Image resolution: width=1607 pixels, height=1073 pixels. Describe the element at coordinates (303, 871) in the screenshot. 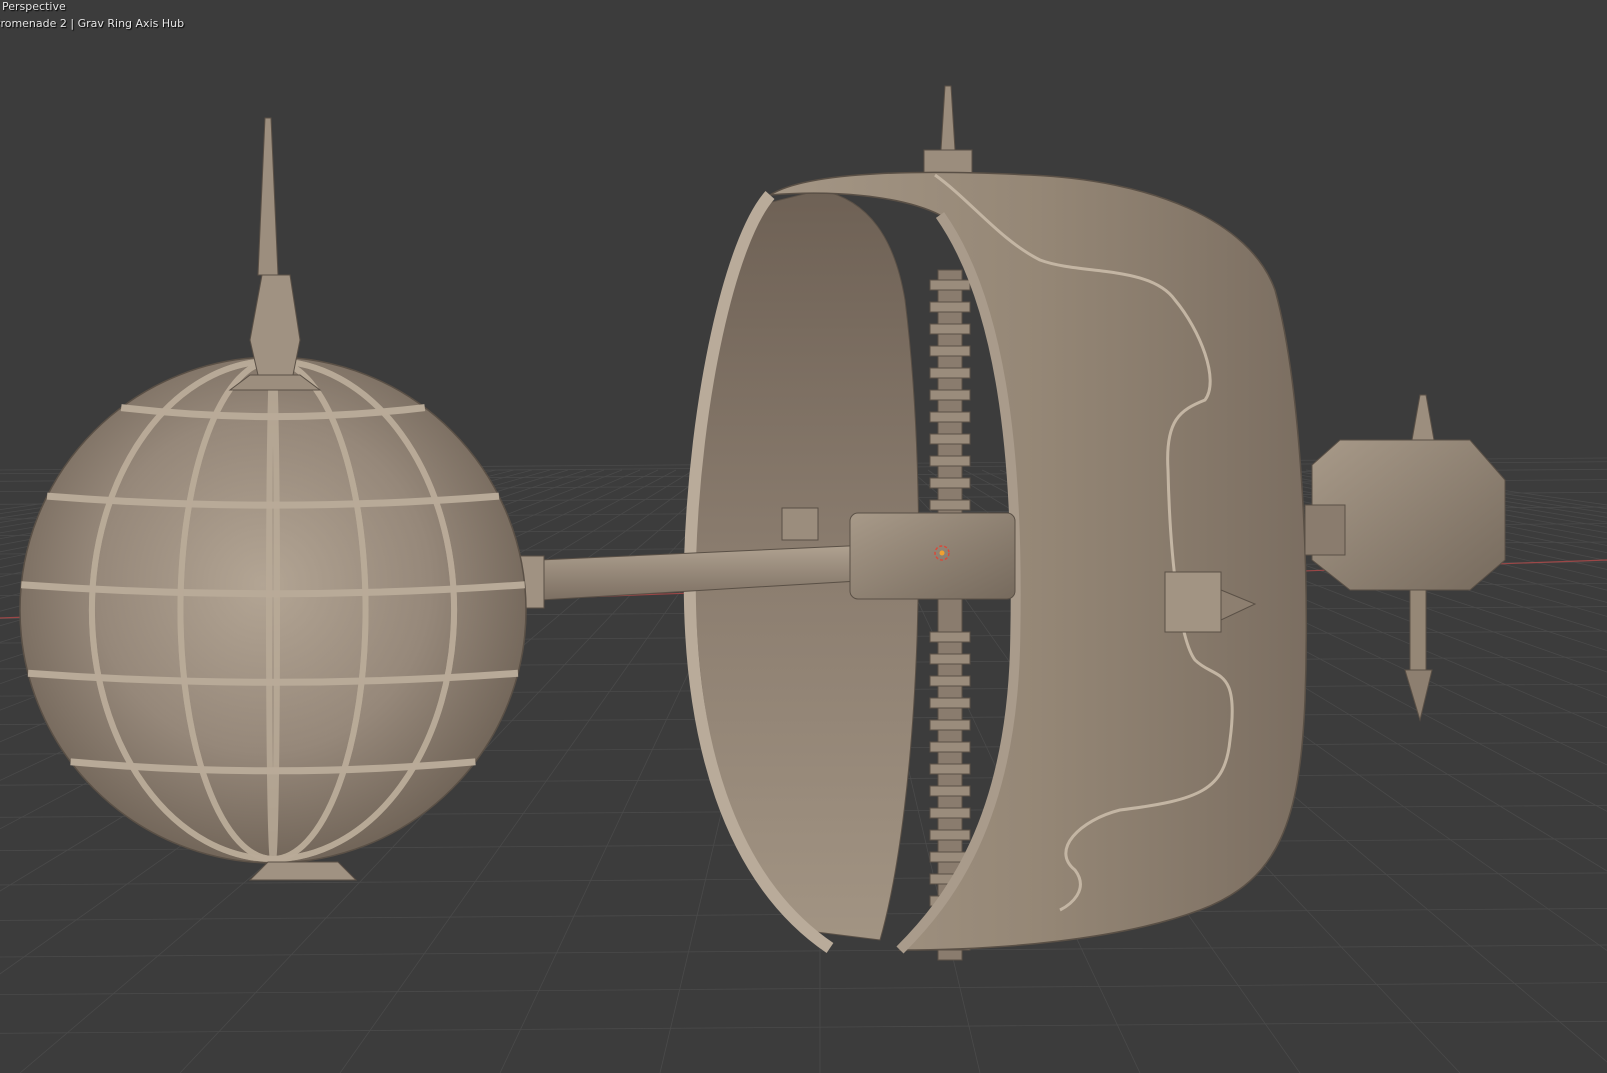

I see `sphere-bottom-base` at that location.